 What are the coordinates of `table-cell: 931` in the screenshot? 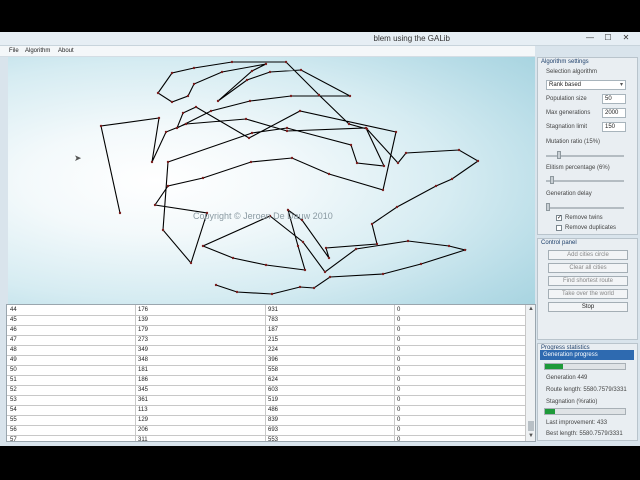 It's located at (273, 310).